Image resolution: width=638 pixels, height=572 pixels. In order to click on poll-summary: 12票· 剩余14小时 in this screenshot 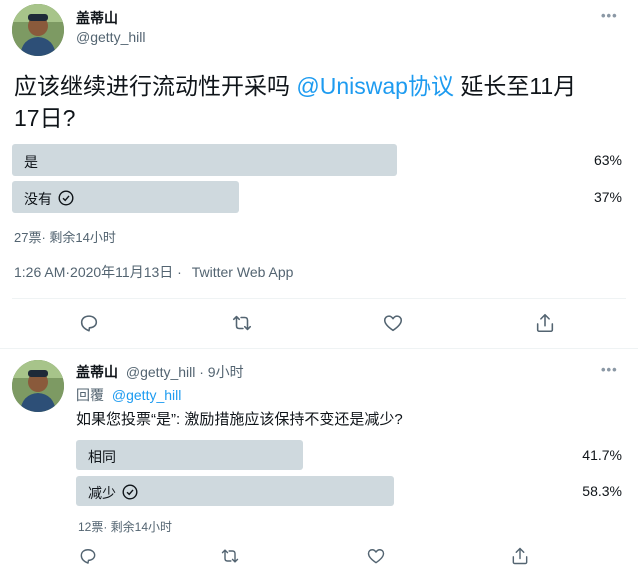, I will do `click(125, 527)`.